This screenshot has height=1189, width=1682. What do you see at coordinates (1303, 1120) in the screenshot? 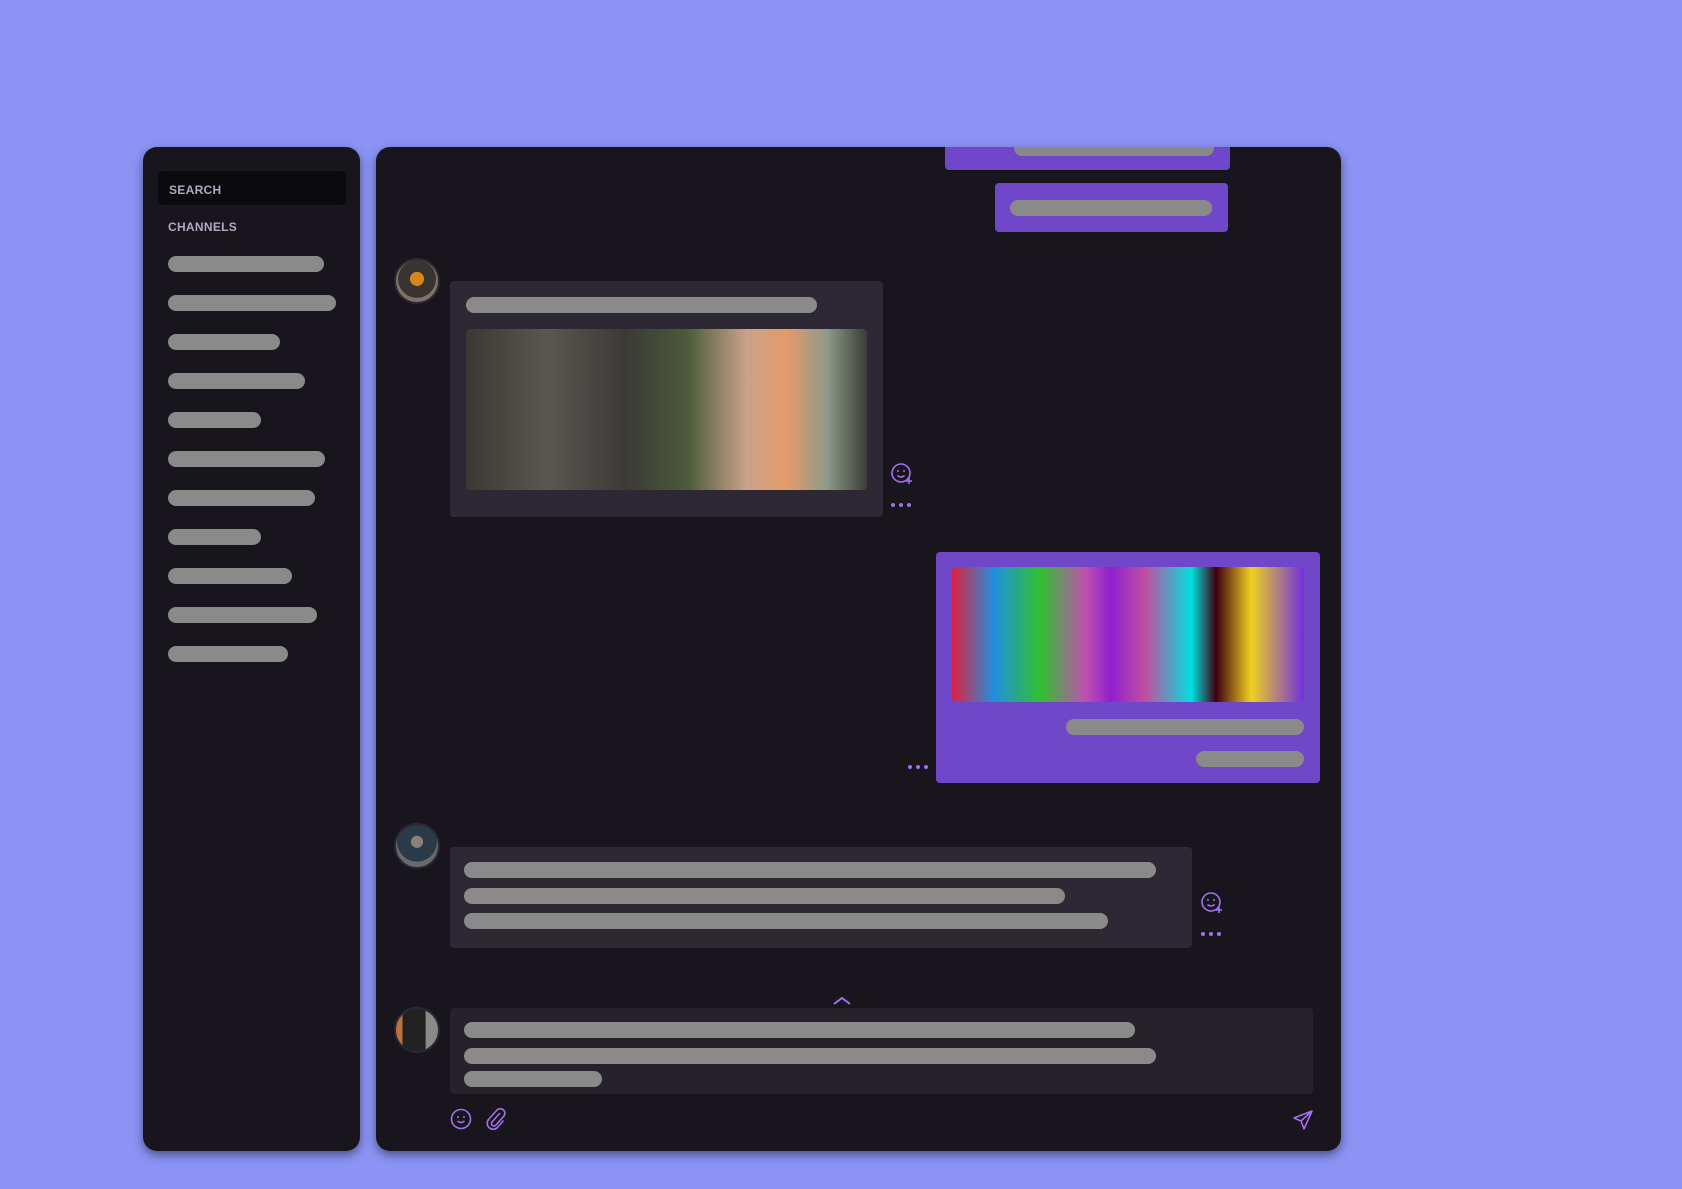
I see `send-icon` at bounding box center [1303, 1120].